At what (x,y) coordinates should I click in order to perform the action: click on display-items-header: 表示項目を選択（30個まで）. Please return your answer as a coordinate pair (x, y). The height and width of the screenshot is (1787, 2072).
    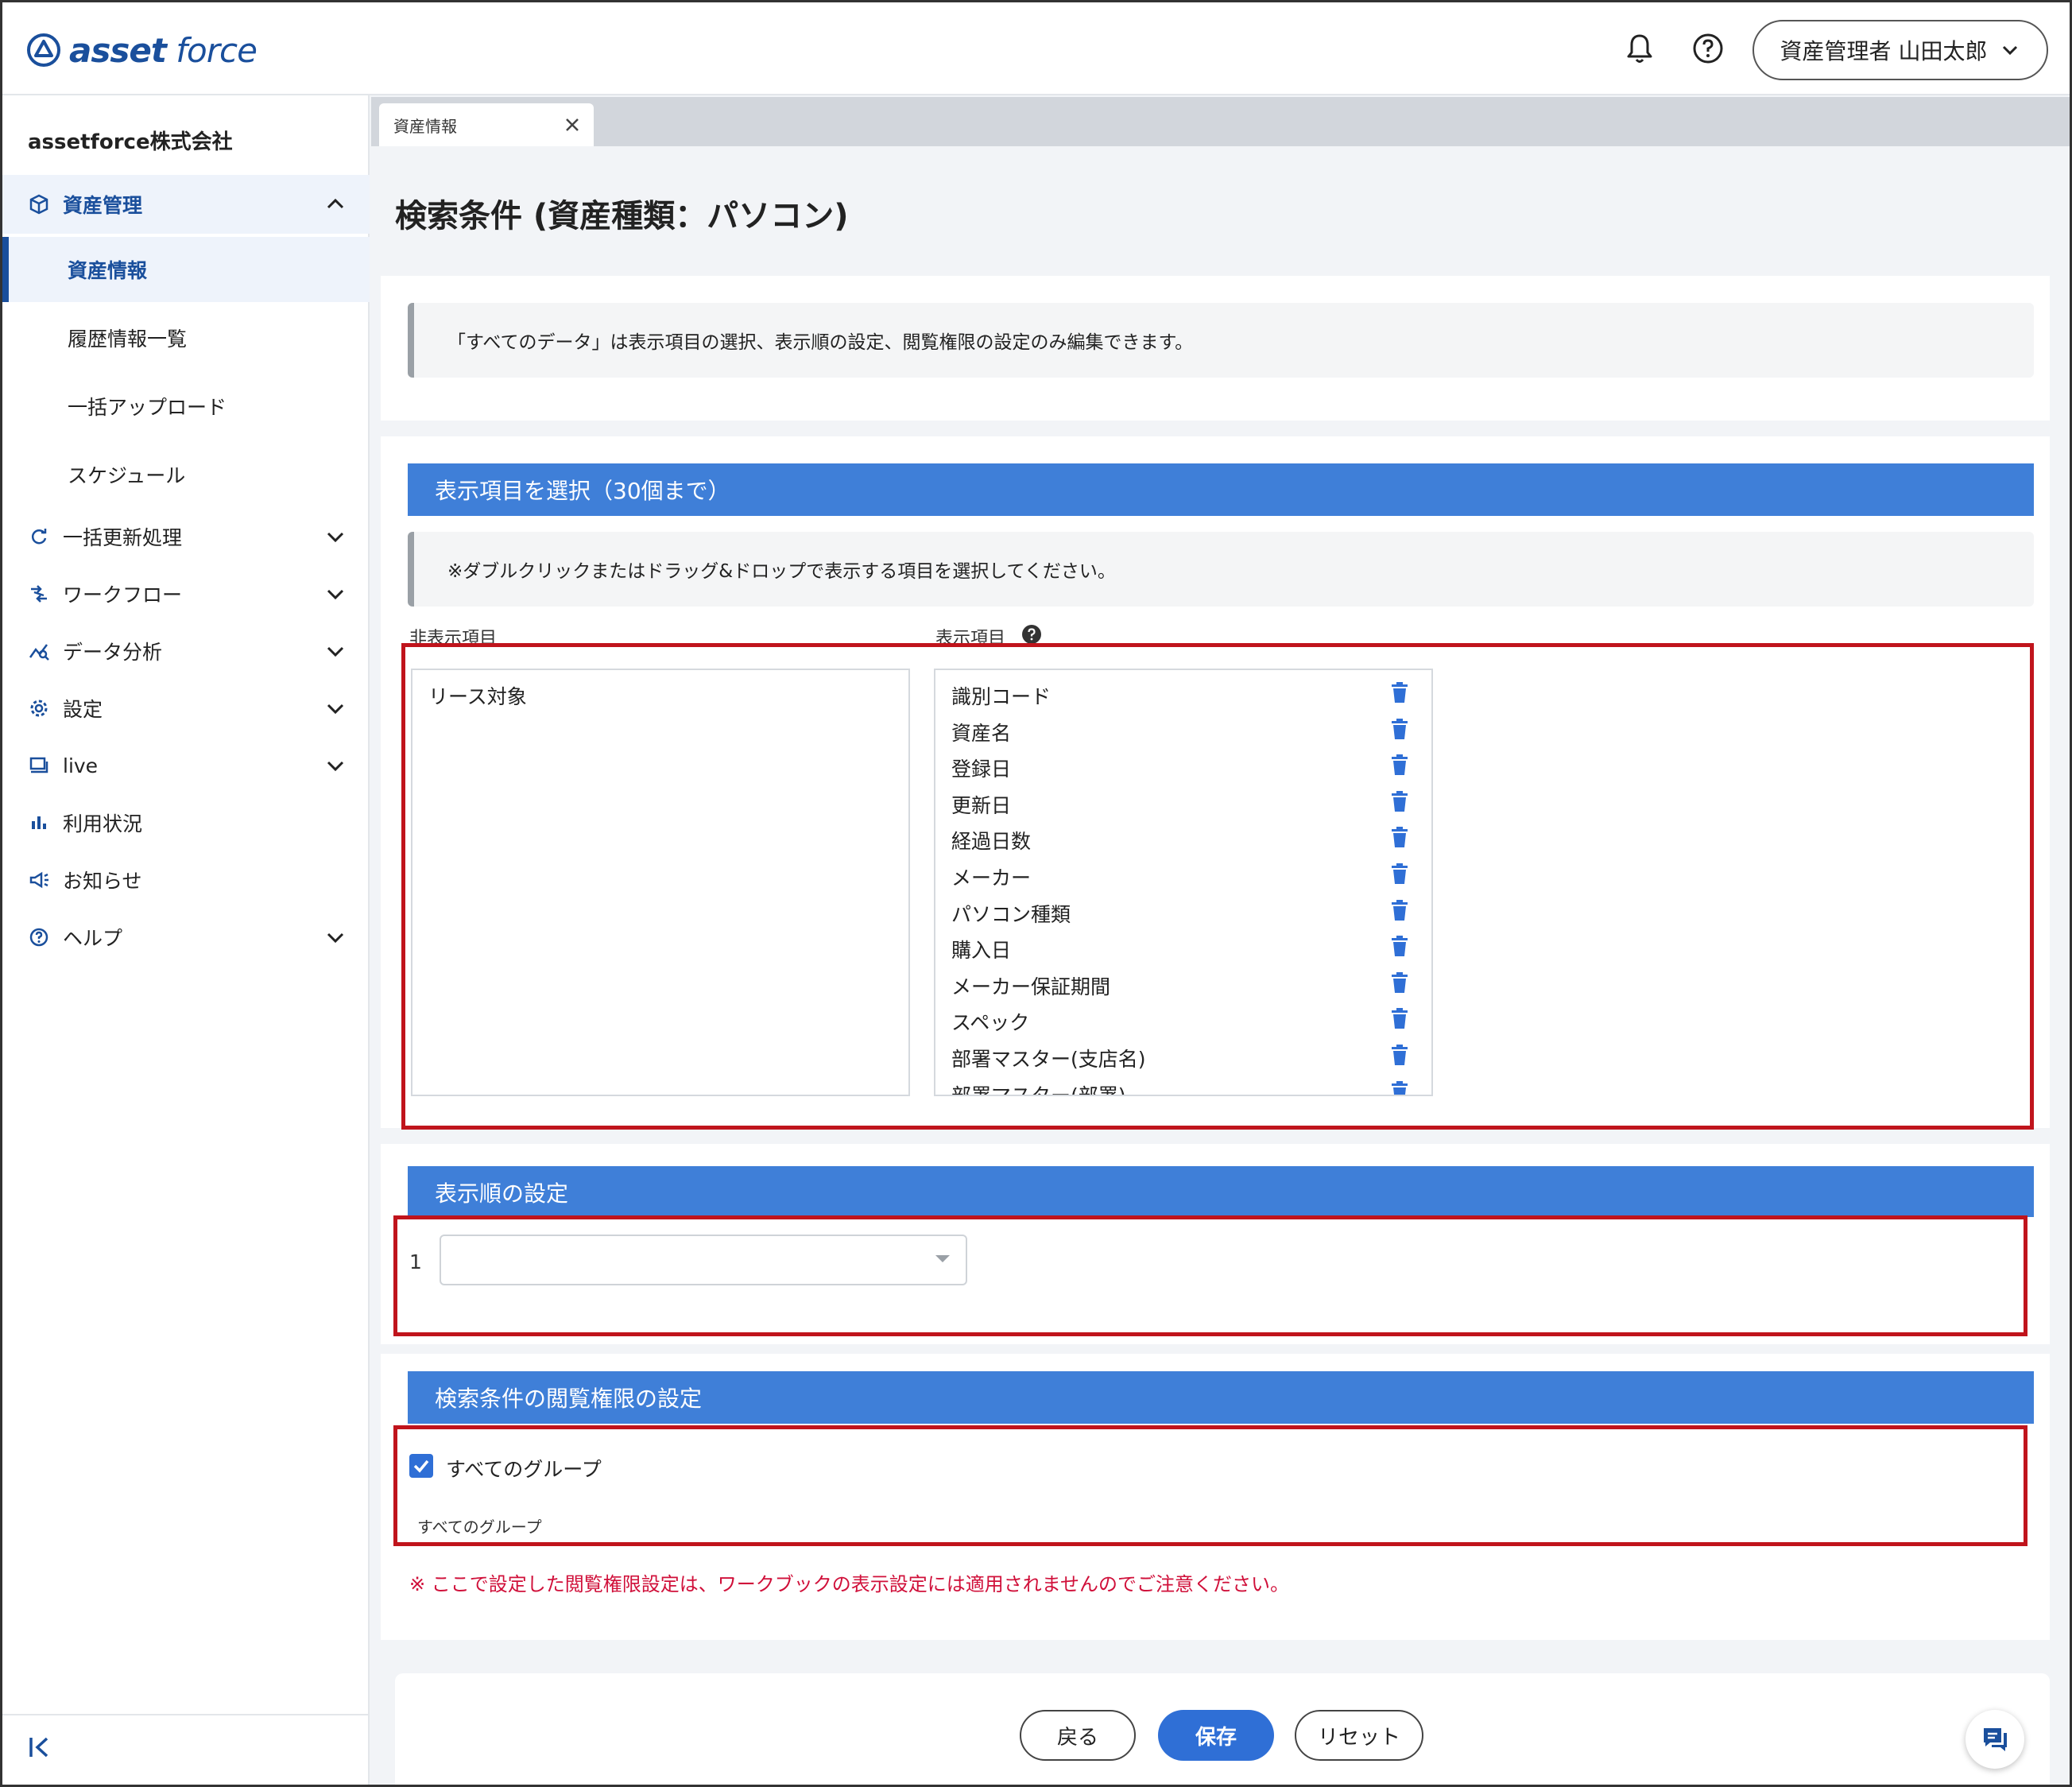
    Looking at the image, I should click on (1221, 489).